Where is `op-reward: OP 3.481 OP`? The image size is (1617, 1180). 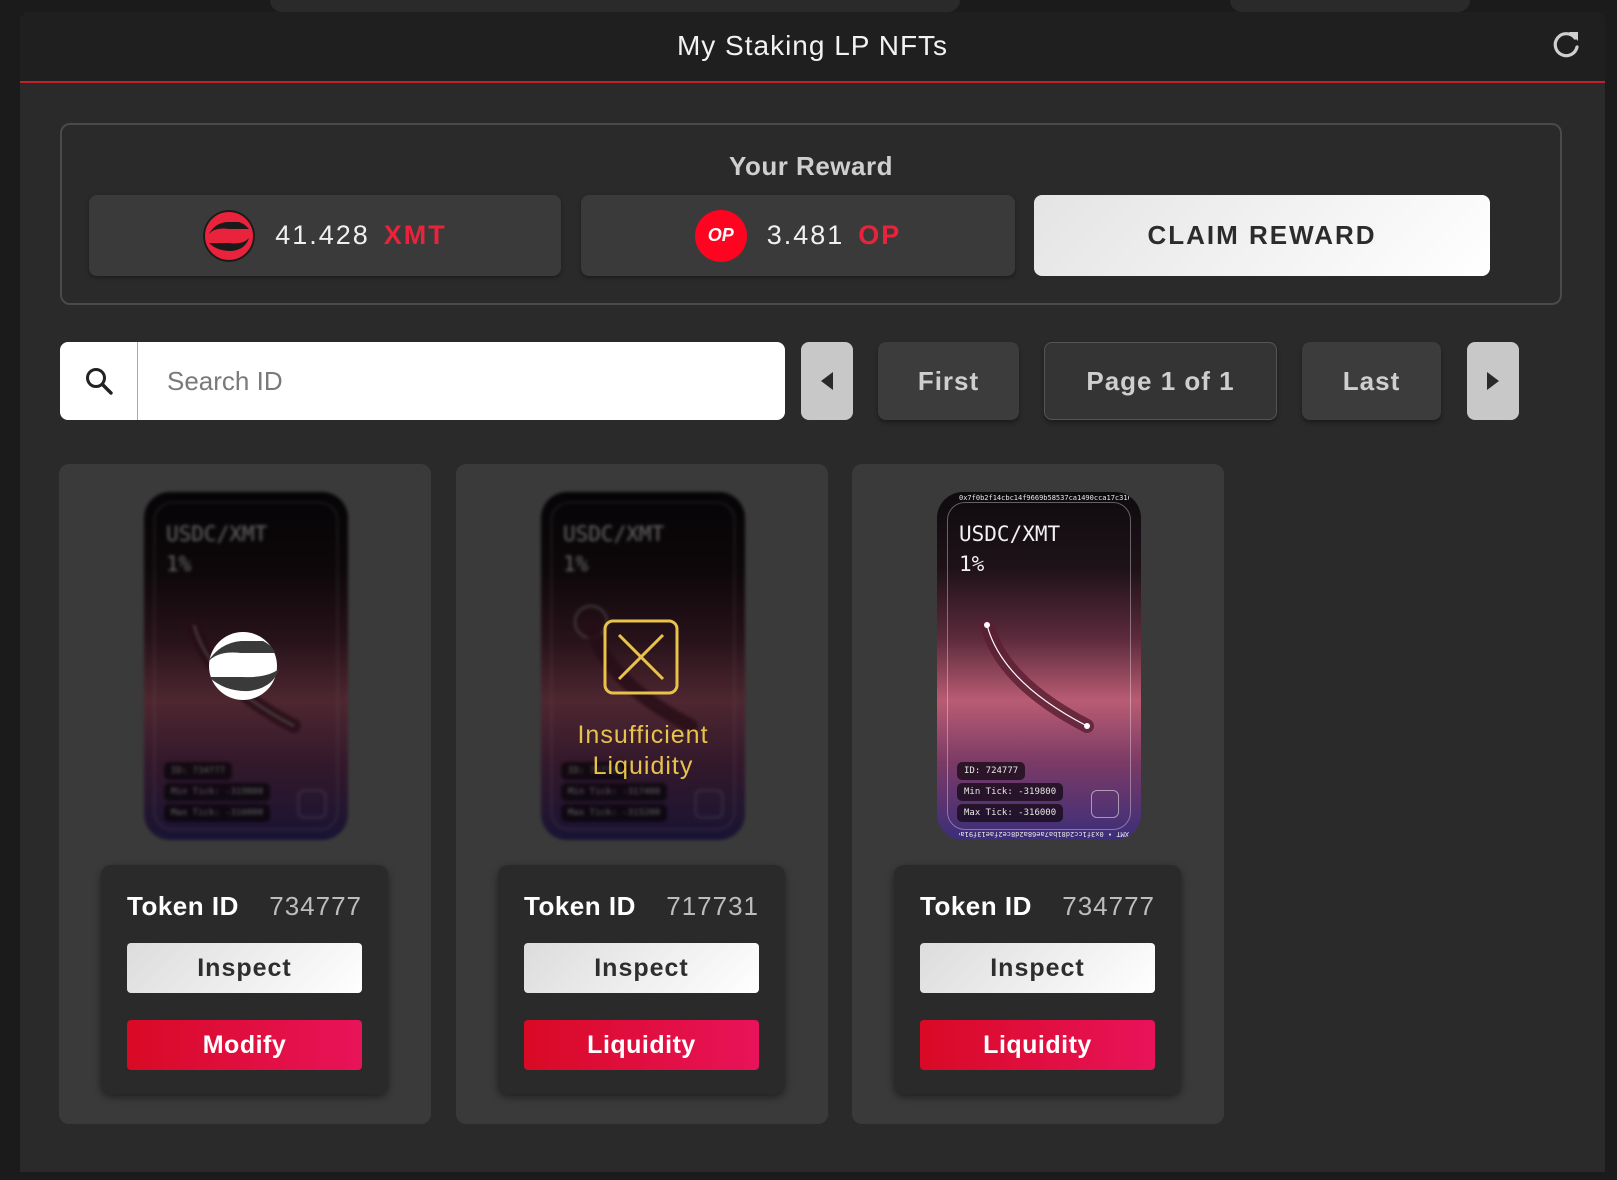
op-reward: OP 3.481 OP is located at coordinates (798, 235).